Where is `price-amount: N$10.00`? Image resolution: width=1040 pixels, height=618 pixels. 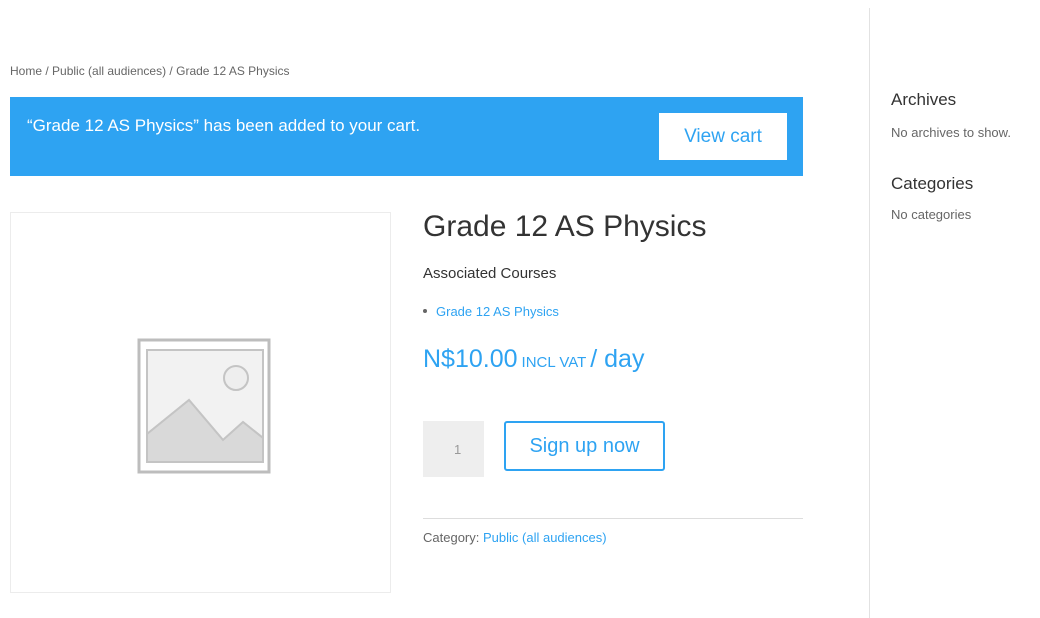
price-amount: N$10.00 is located at coordinates (470, 359).